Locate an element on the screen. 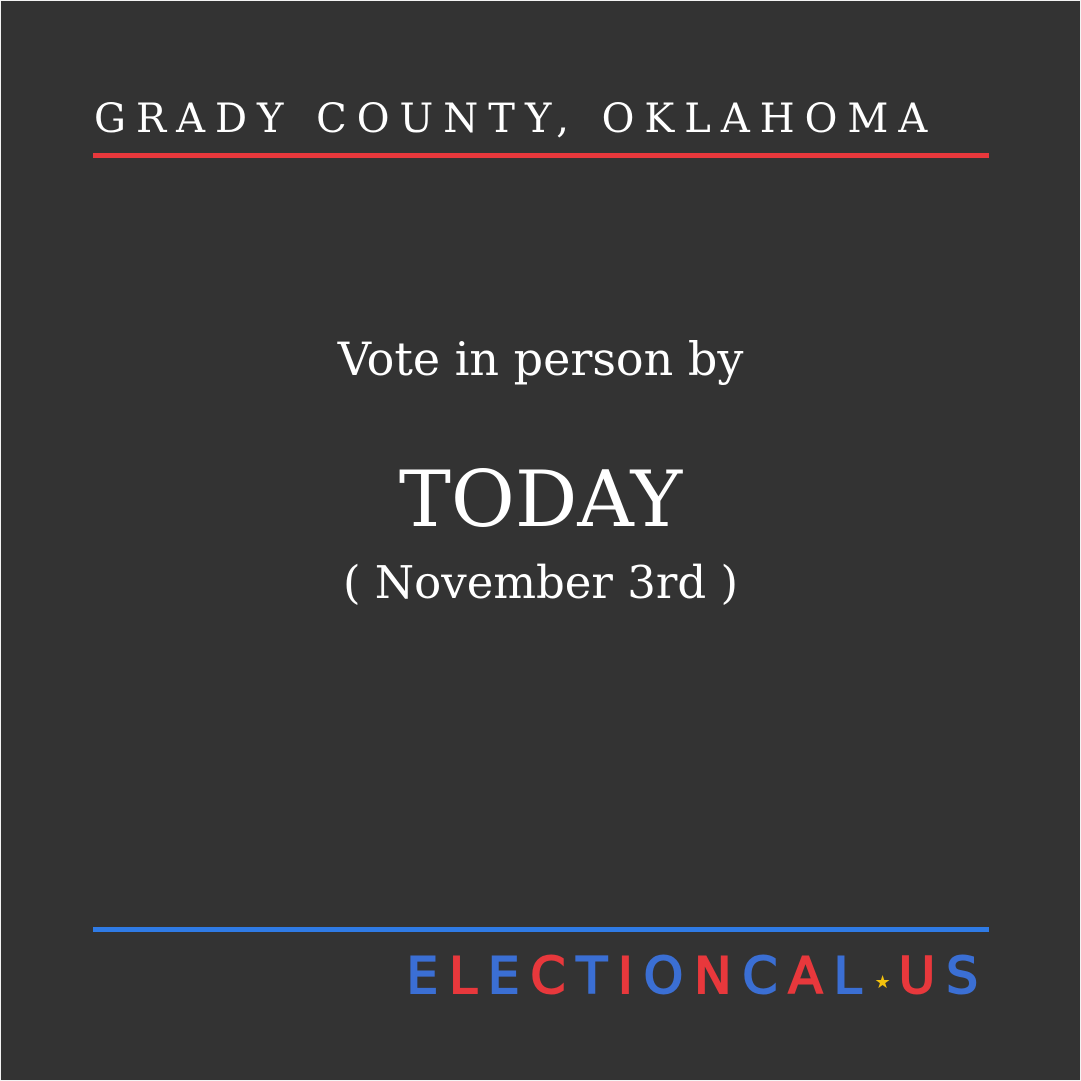 The width and height of the screenshot is (1081, 1081). electioncal-logo: E L E C T I O N C A L ★ U S is located at coordinates (697, 976).